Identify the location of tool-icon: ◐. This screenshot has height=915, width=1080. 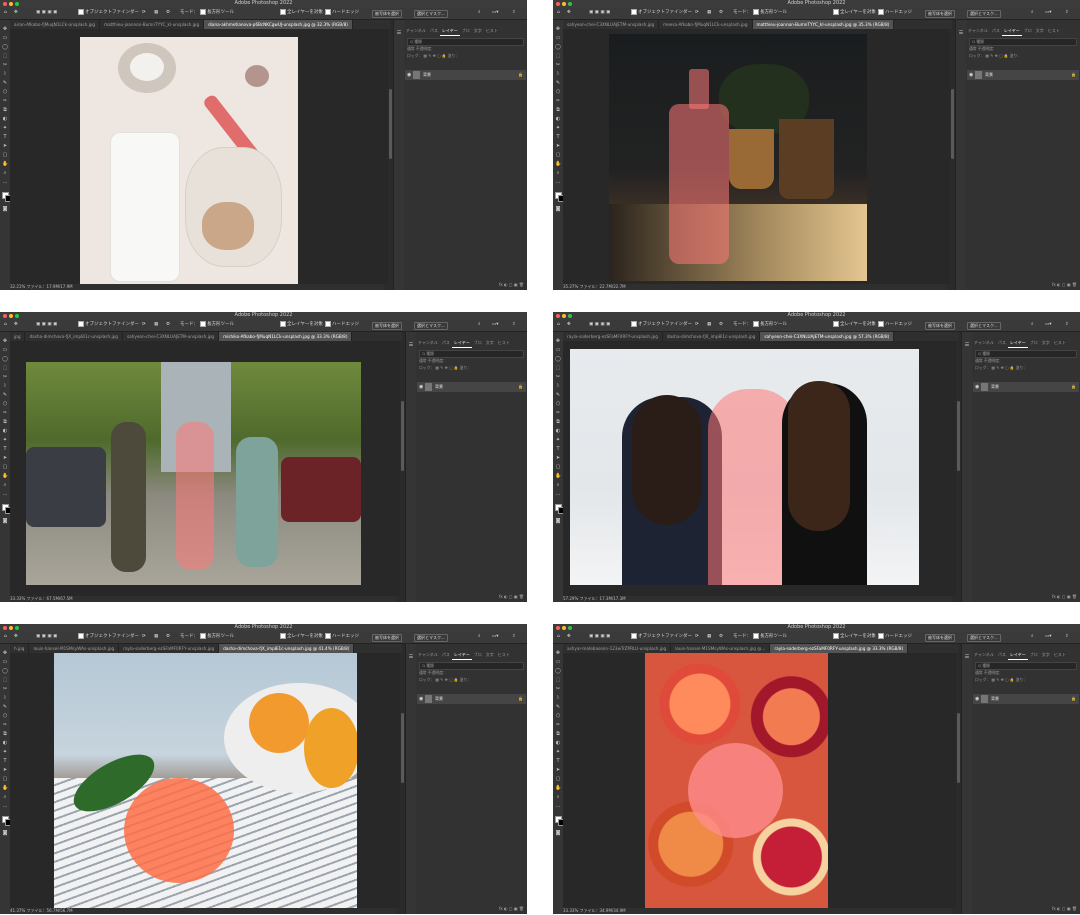
(5, 431).